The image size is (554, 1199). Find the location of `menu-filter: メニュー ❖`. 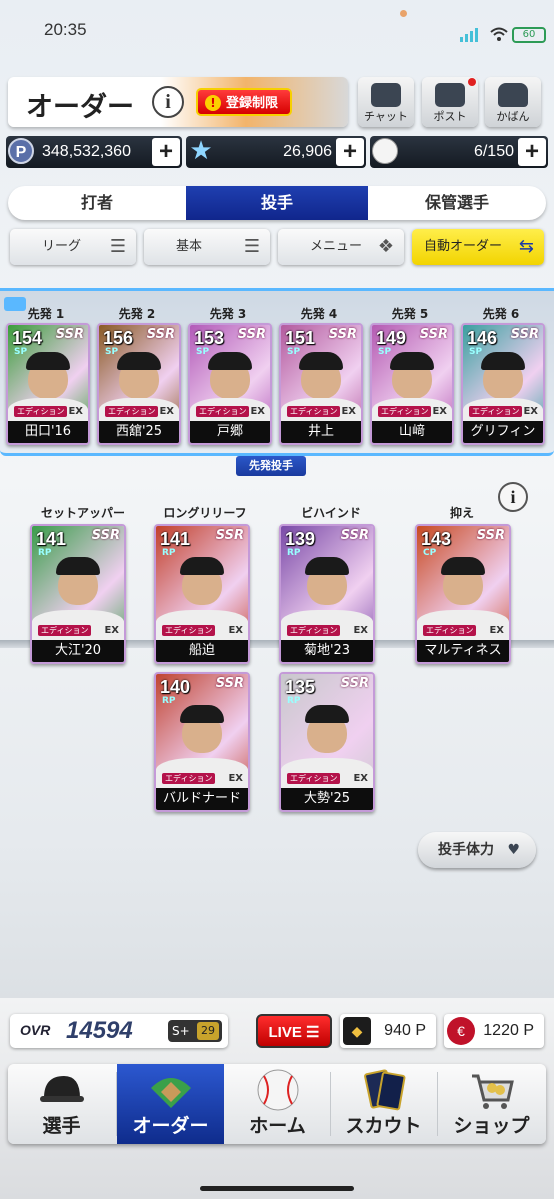

menu-filter: メニュー ❖ is located at coordinates (341, 247).